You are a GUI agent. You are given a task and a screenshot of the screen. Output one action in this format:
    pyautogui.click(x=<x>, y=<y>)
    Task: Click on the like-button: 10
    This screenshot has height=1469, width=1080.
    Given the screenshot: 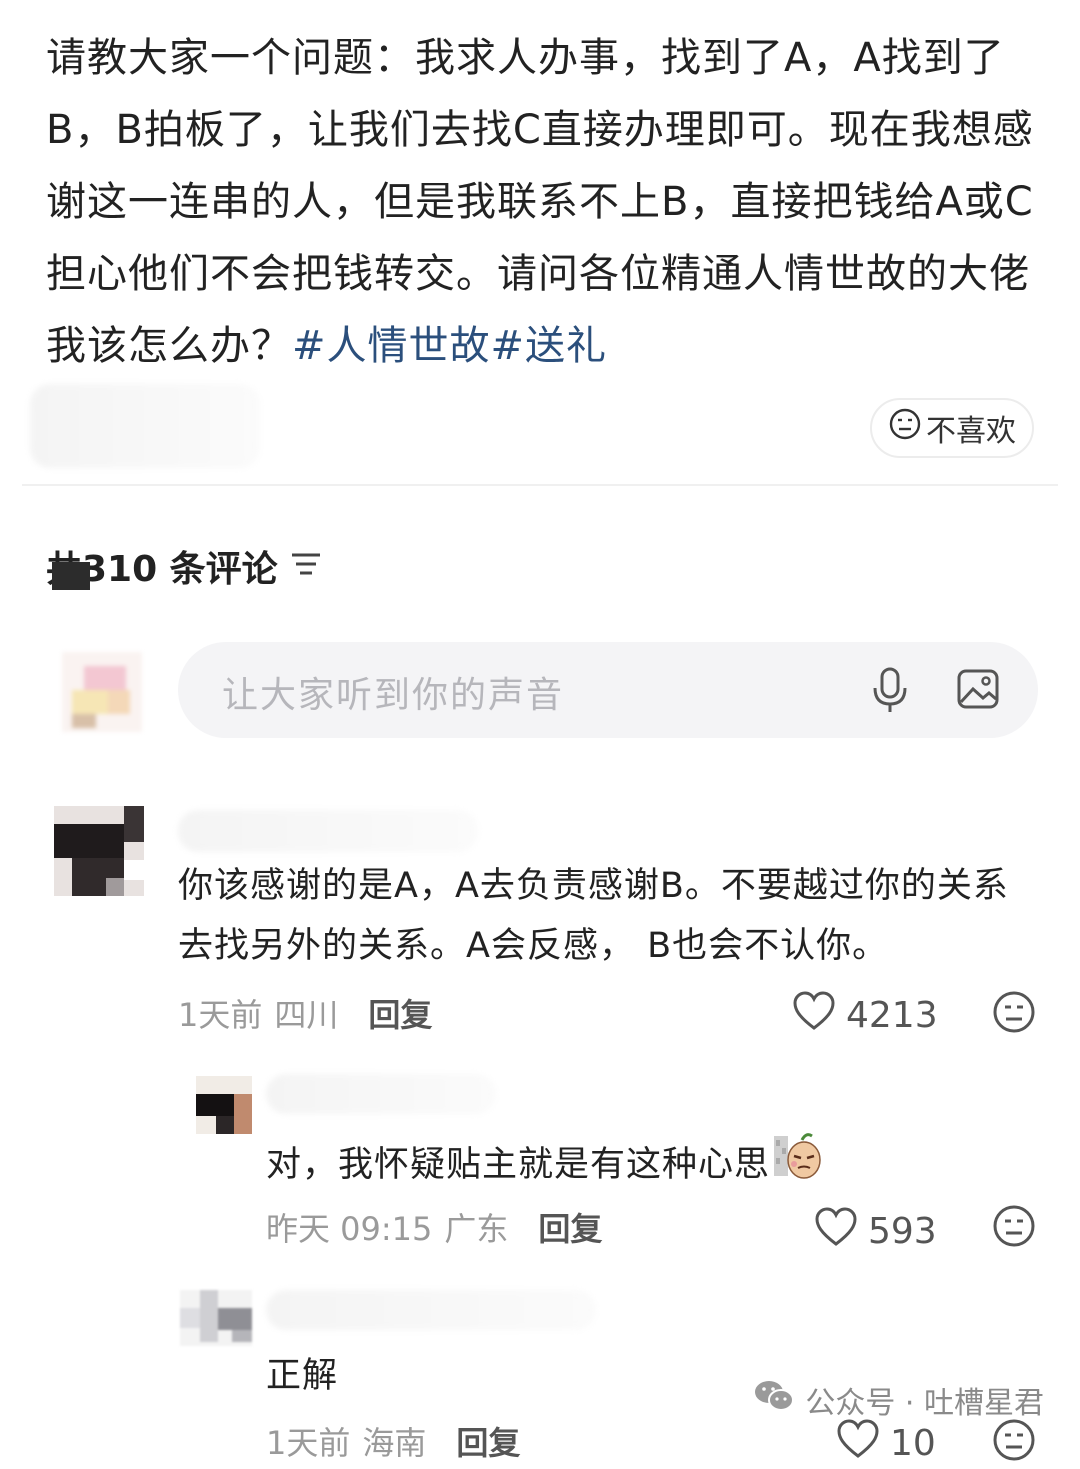 What is the action you would take?
    pyautogui.click(x=886, y=1443)
    